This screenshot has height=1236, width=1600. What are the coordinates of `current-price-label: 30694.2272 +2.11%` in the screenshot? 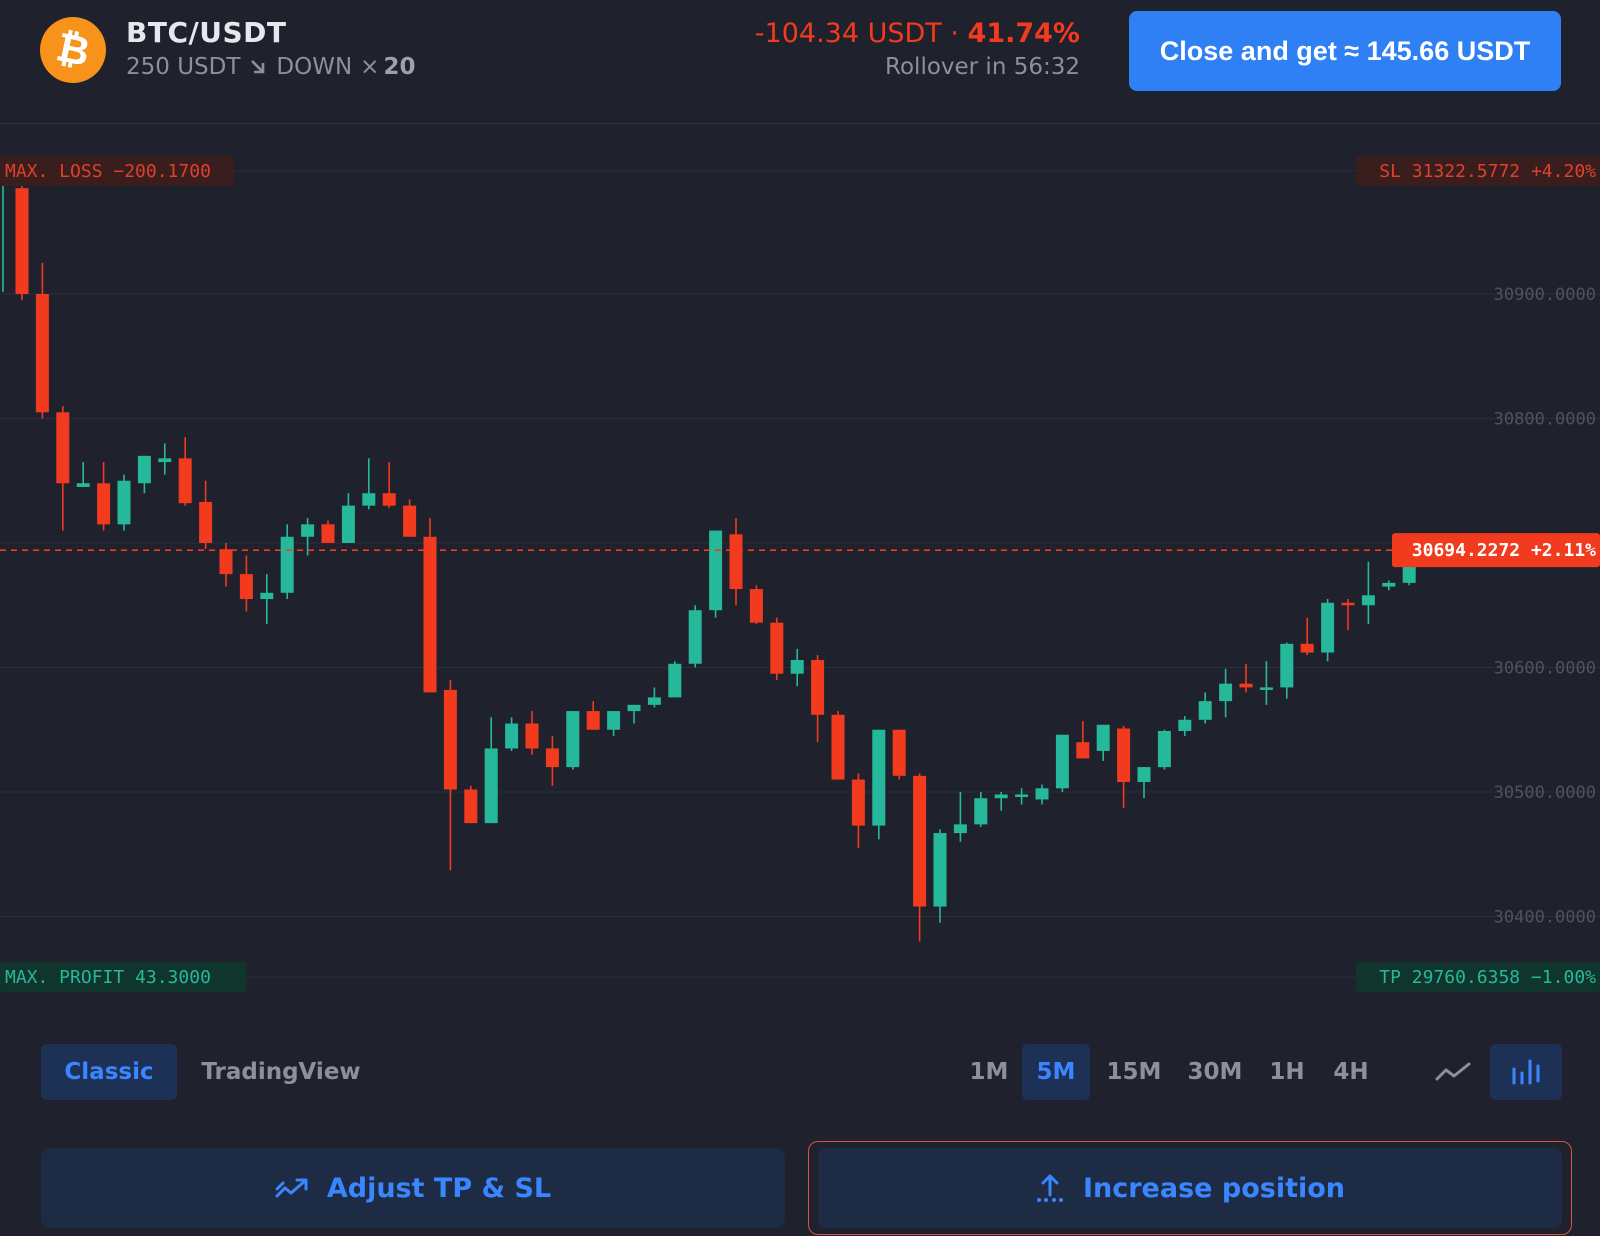 It's located at (1504, 550).